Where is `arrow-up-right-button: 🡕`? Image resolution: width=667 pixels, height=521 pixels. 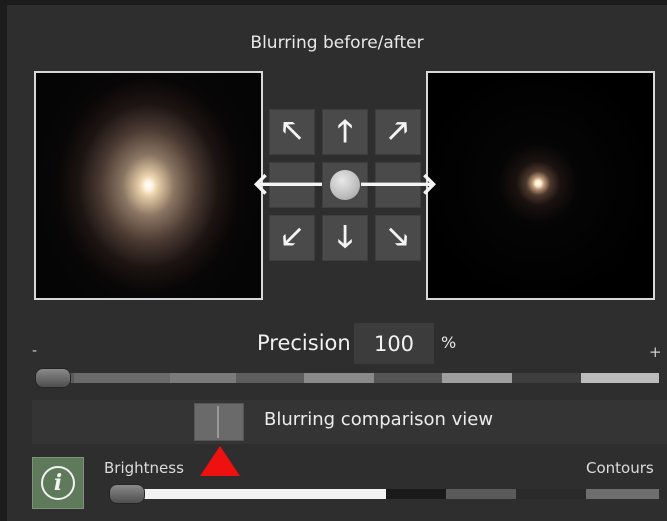 arrow-up-right-button: 🡕 is located at coordinates (398, 132).